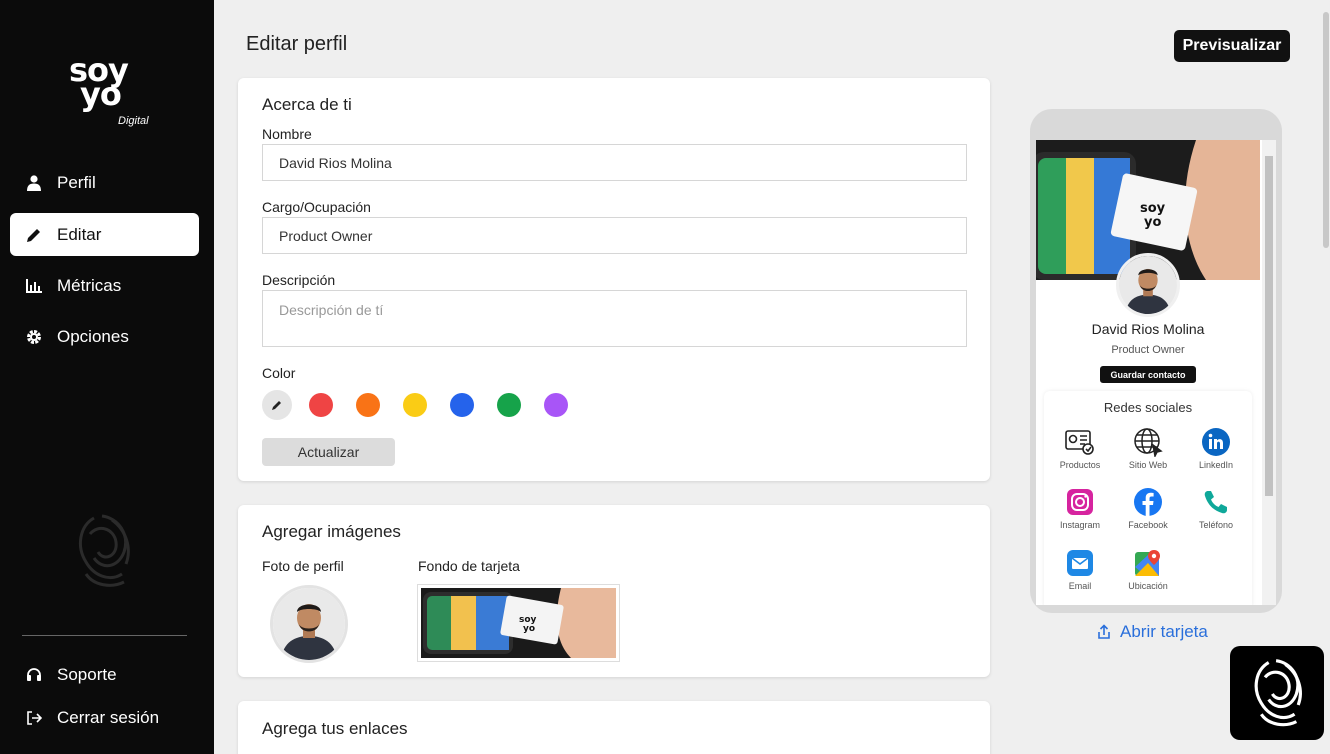 The image size is (1330, 754). What do you see at coordinates (104, 182) in the screenshot?
I see `sidebar-item-perfil: Perfil` at bounding box center [104, 182].